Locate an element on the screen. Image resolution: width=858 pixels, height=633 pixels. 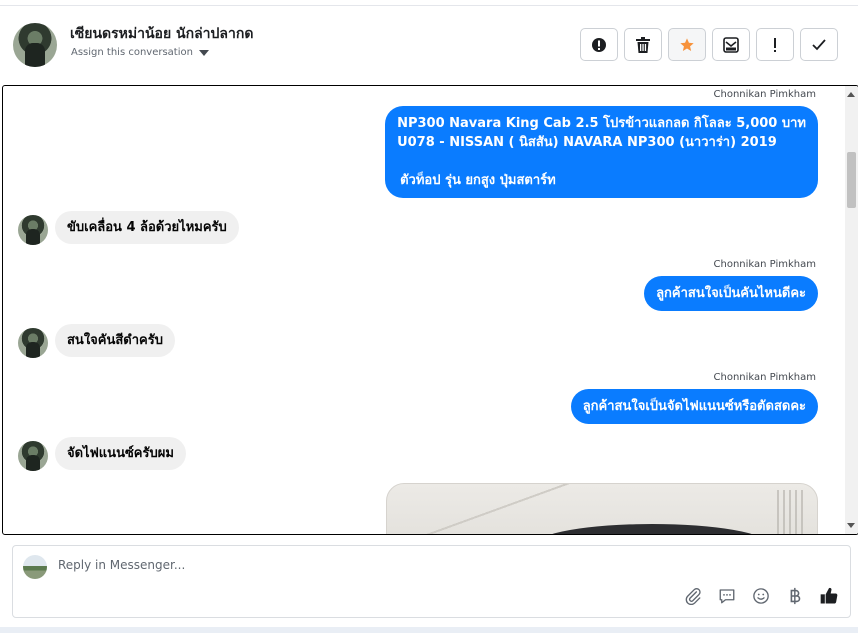
outgoing-photo is located at coordinates (602, 508).